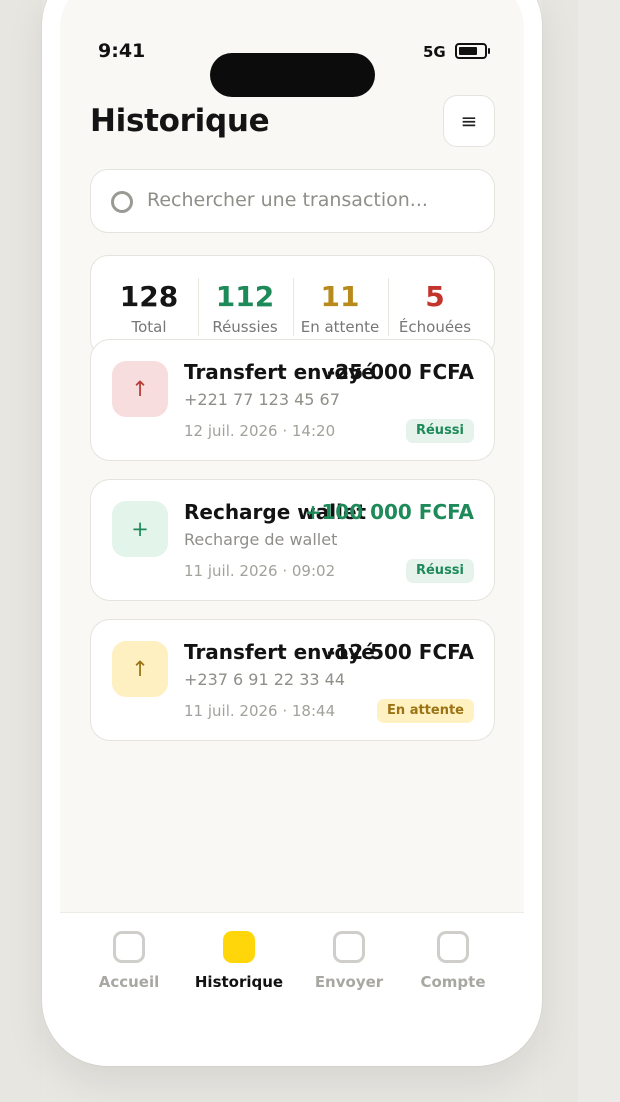 The image size is (620, 1102). What do you see at coordinates (435, 327) in the screenshot?
I see `stat-label: Échouées` at bounding box center [435, 327].